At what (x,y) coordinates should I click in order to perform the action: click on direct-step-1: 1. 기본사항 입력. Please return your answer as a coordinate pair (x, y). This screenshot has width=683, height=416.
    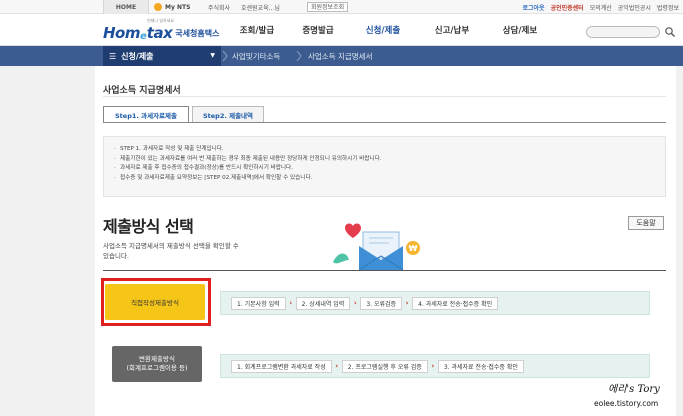
    Looking at the image, I should click on (258, 303).